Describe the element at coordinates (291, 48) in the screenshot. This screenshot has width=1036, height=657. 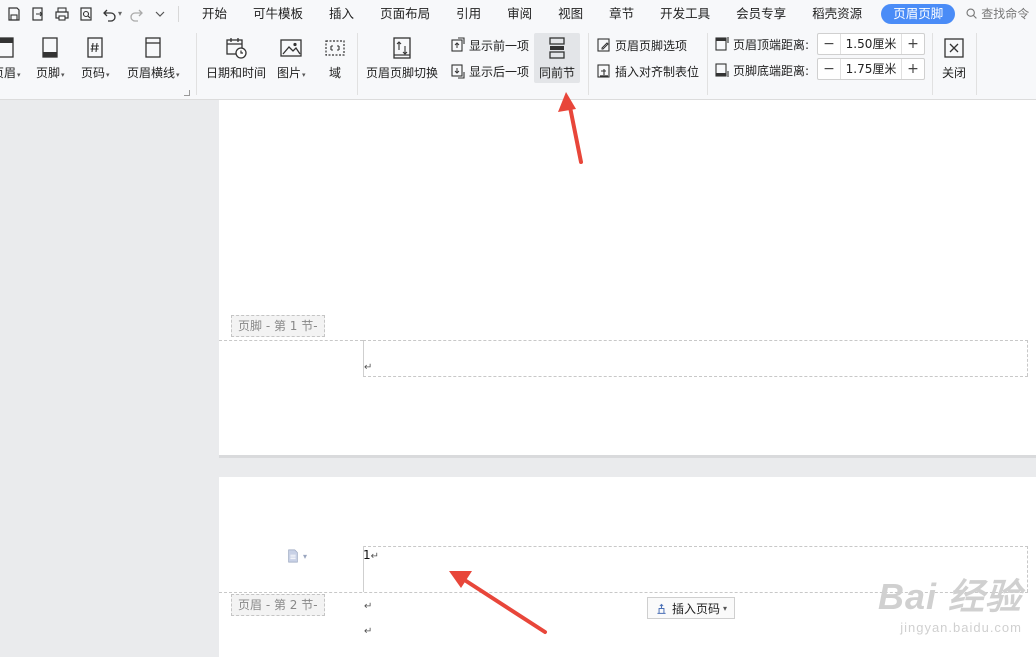
I see `picture-icon` at that location.